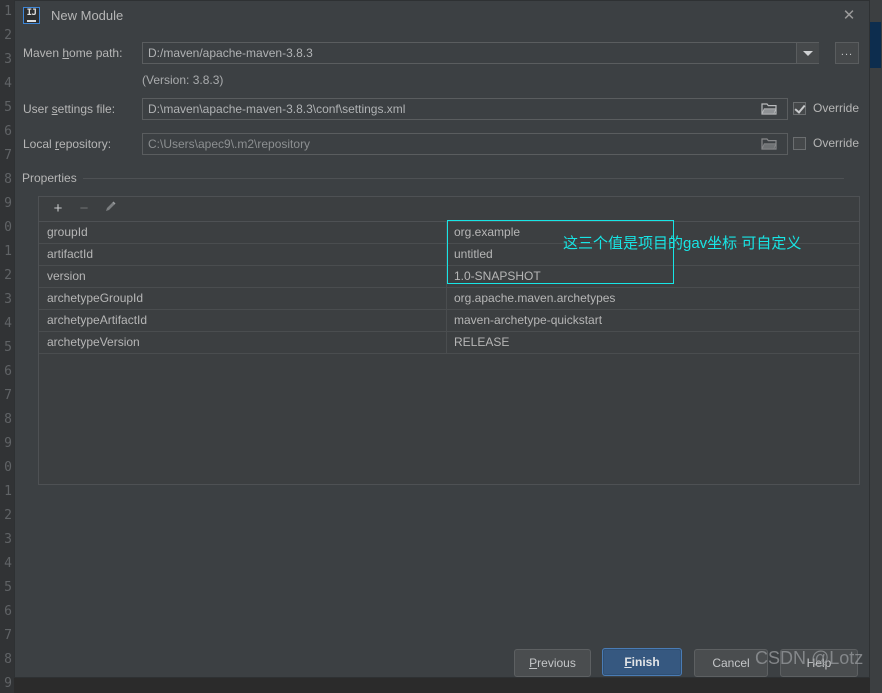 The image size is (882, 693). What do you see at coordinates (243, 342) in the screenshot?
I see `property-key-cell: archetypeVersion` at bounding box center [243, 342].